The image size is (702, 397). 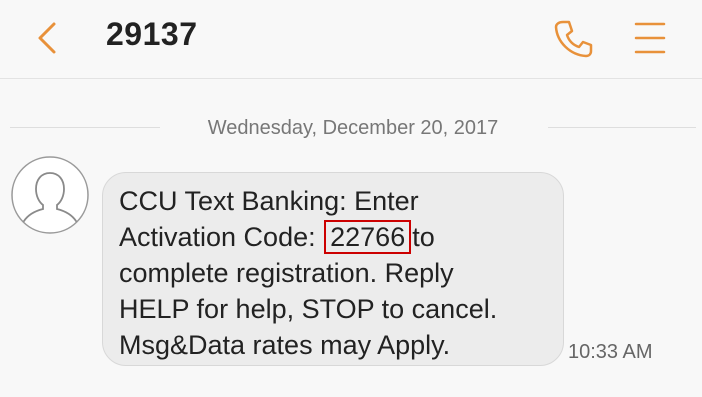 What do you see at coordinates (269, 201) in the screenshot?
I see `message-line: CCU Text Banking: Enter` at bounding box center [269, 201].